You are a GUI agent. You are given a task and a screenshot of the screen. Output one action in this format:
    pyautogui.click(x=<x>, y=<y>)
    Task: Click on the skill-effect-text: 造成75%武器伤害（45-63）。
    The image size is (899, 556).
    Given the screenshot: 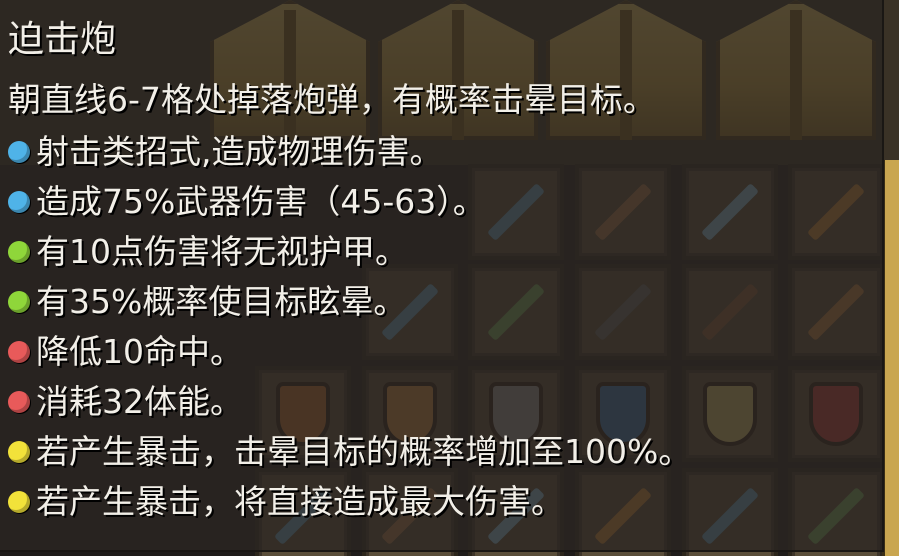 What is the action you would take?
    pyautogui.click(x=261, y=201)
    